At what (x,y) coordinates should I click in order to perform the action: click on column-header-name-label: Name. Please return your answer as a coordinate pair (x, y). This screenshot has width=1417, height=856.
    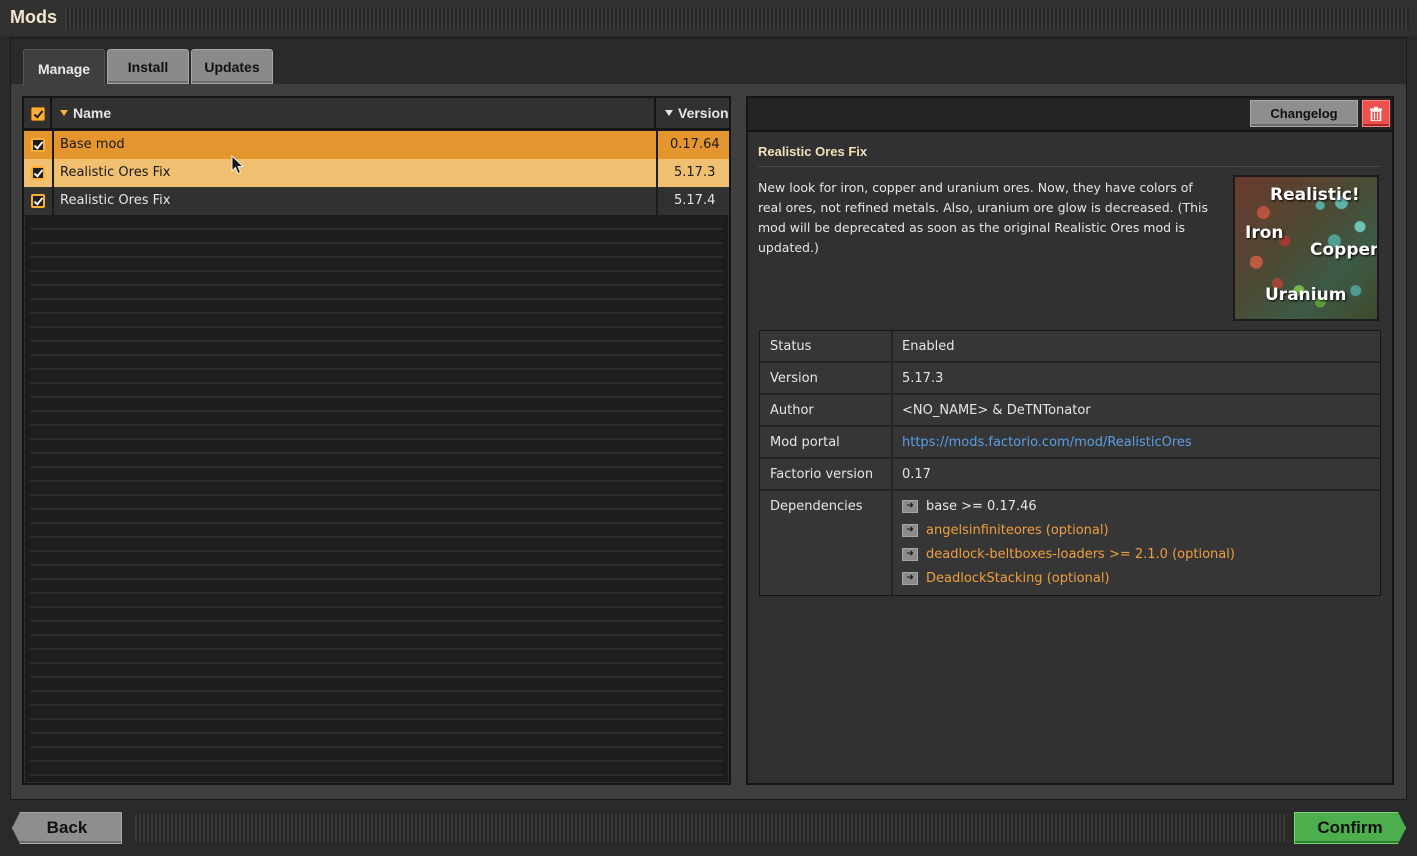
    Looking at the image, I should click on (92, 113).